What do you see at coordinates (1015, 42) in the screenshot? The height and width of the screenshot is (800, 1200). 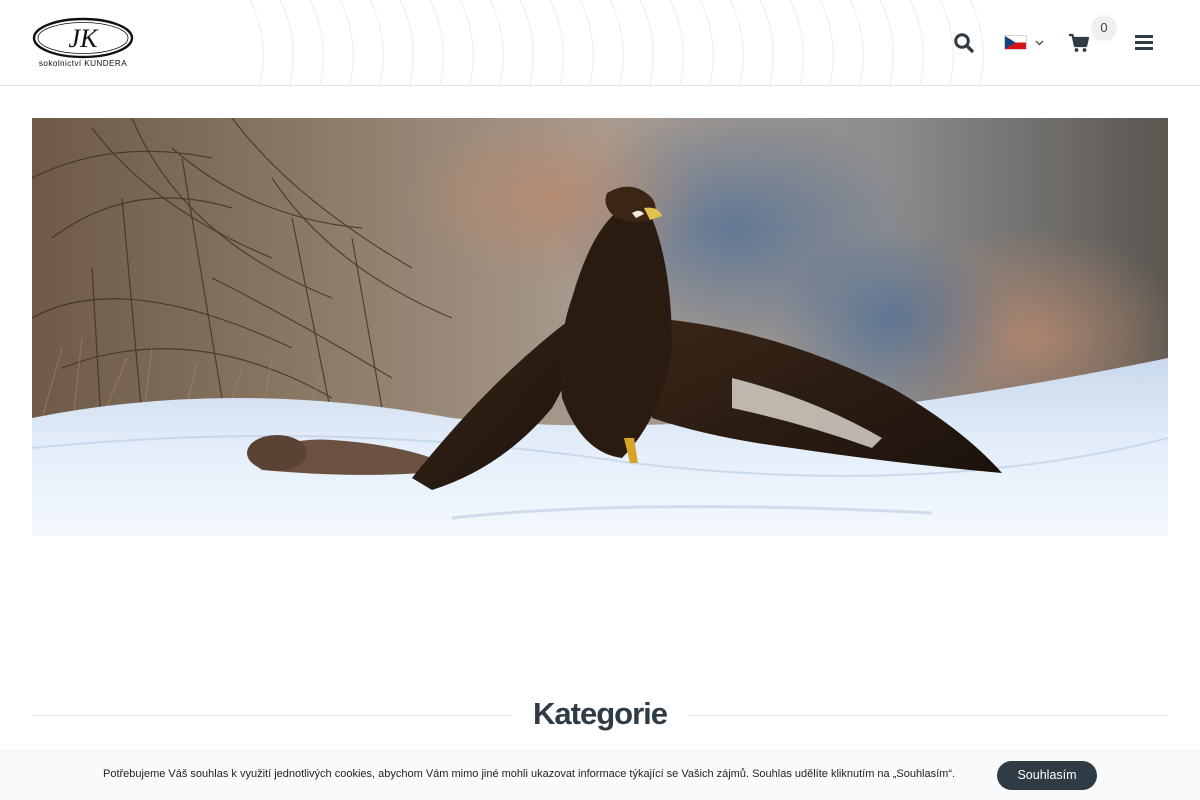 I see `czech-flag-icon` at bounding box center [1015, 42].